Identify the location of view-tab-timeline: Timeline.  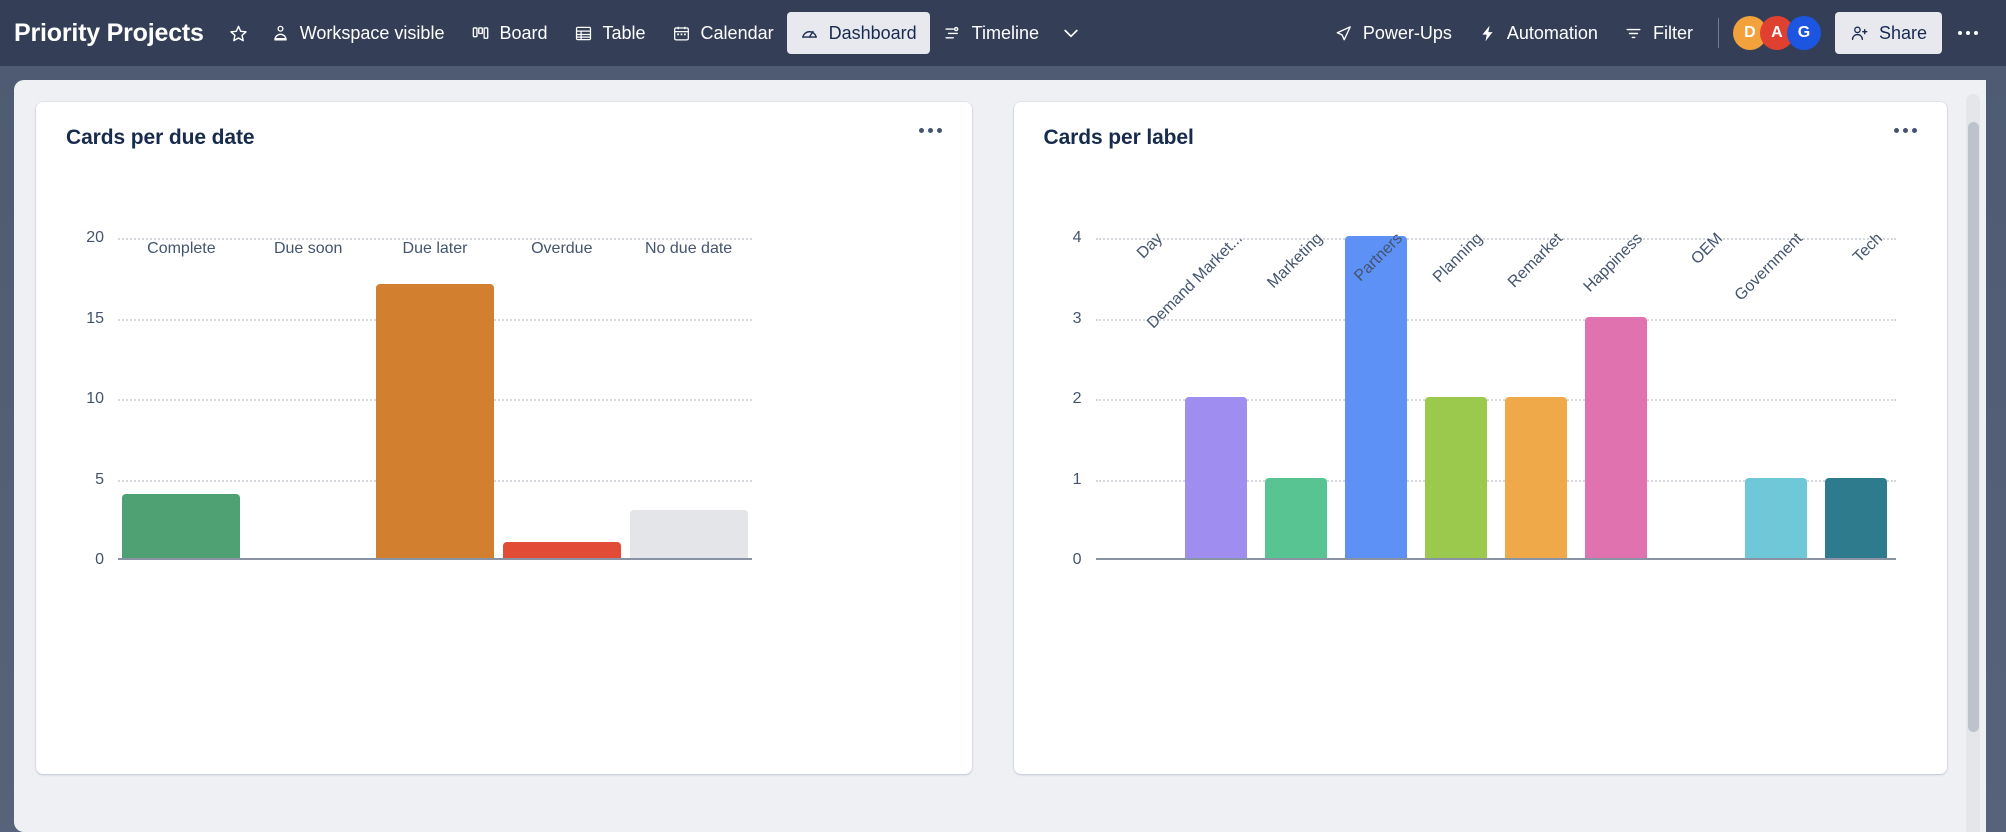
(991, 33).